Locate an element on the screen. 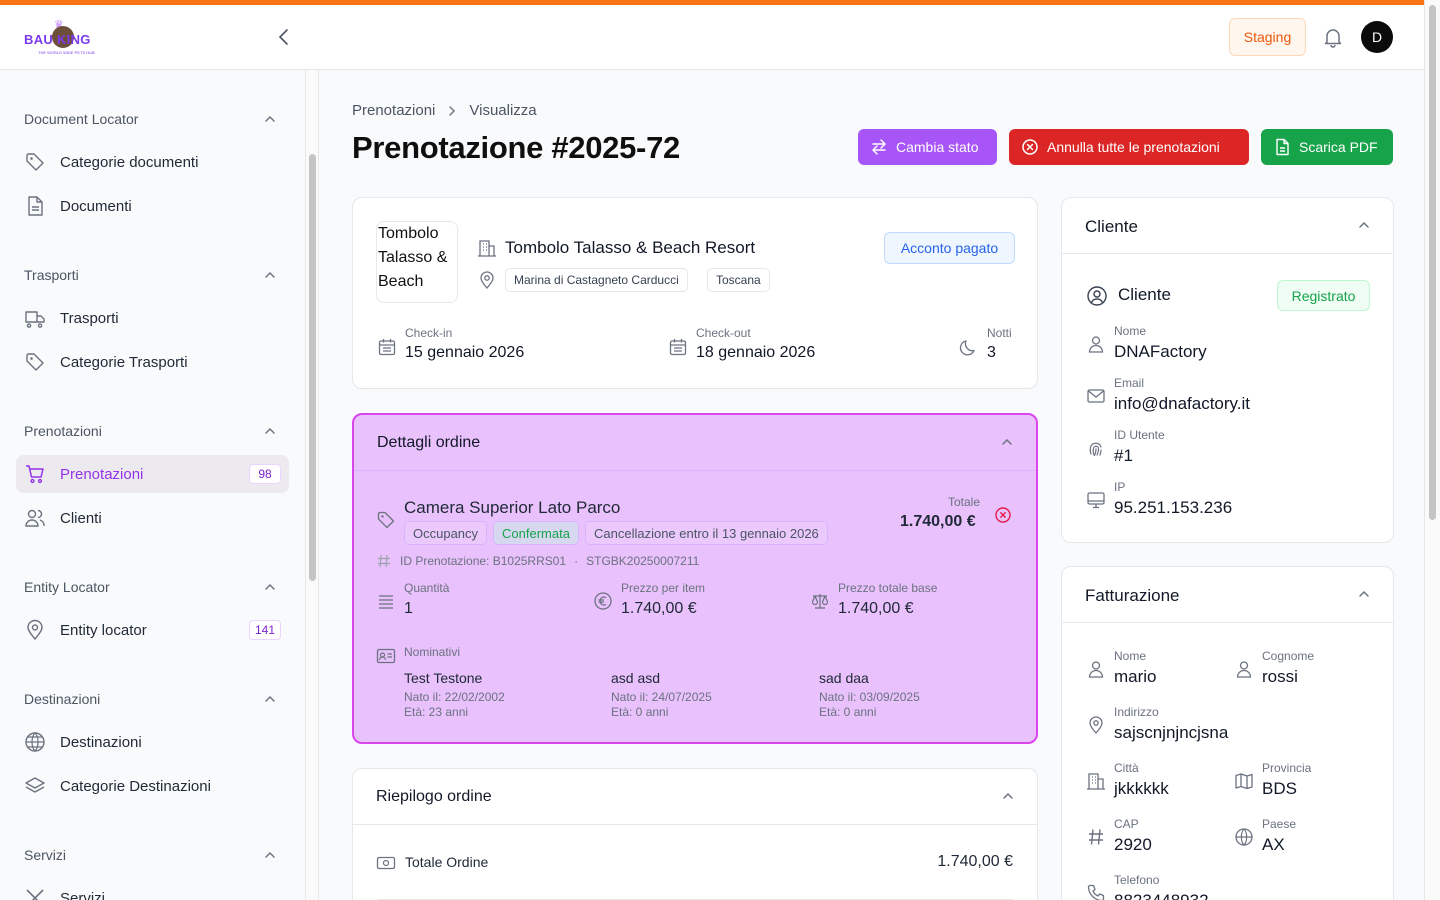 This screenshot has width=1440, height=900. page-scrollbar-thumb is located at coordinates (1432, 262).